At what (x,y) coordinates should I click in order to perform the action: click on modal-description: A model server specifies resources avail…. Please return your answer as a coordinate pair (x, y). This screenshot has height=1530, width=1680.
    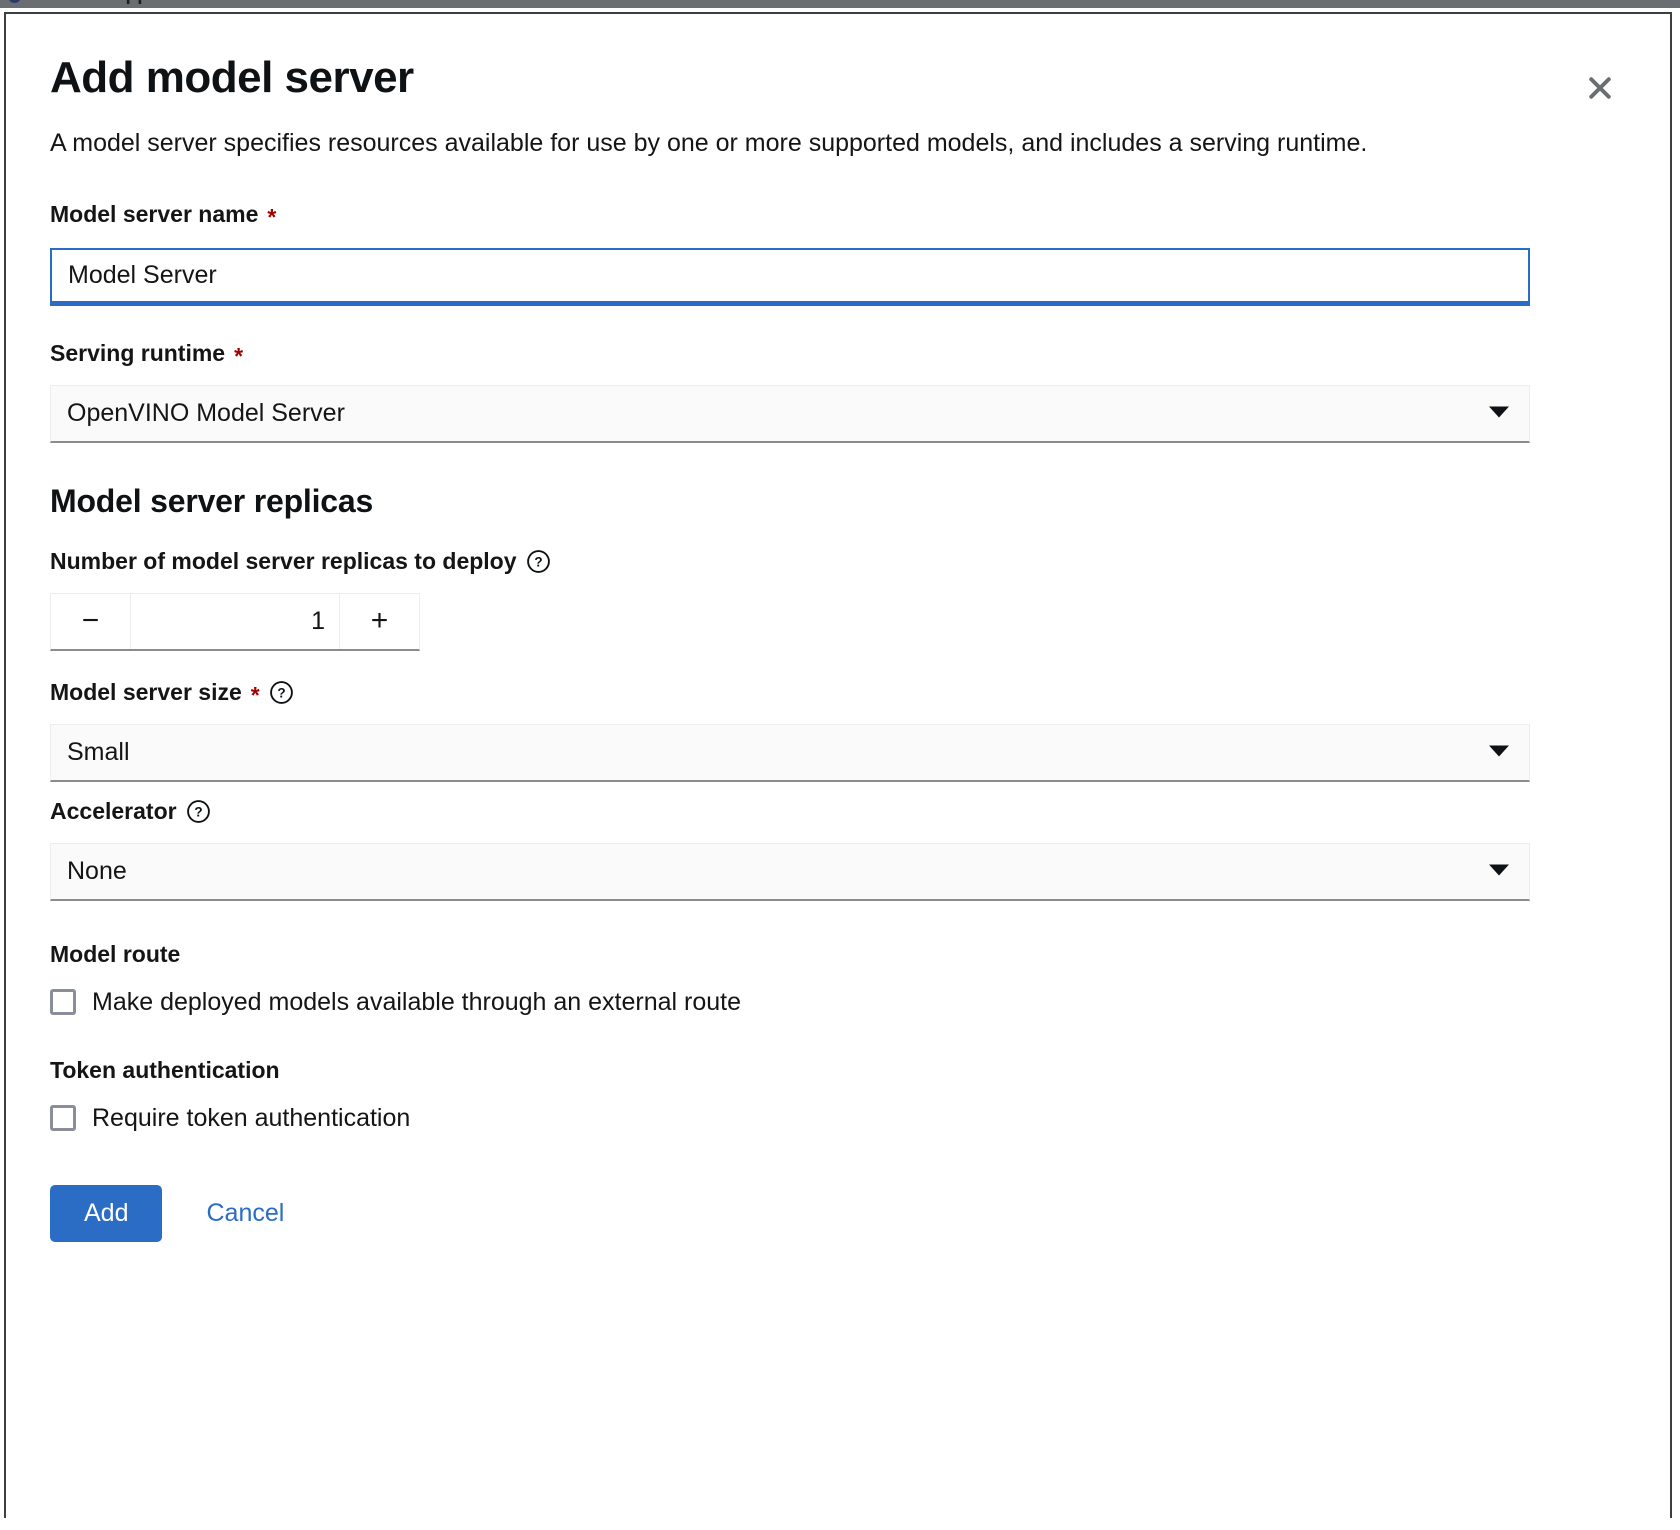
    Looking at the image, I should click on (709, 143).